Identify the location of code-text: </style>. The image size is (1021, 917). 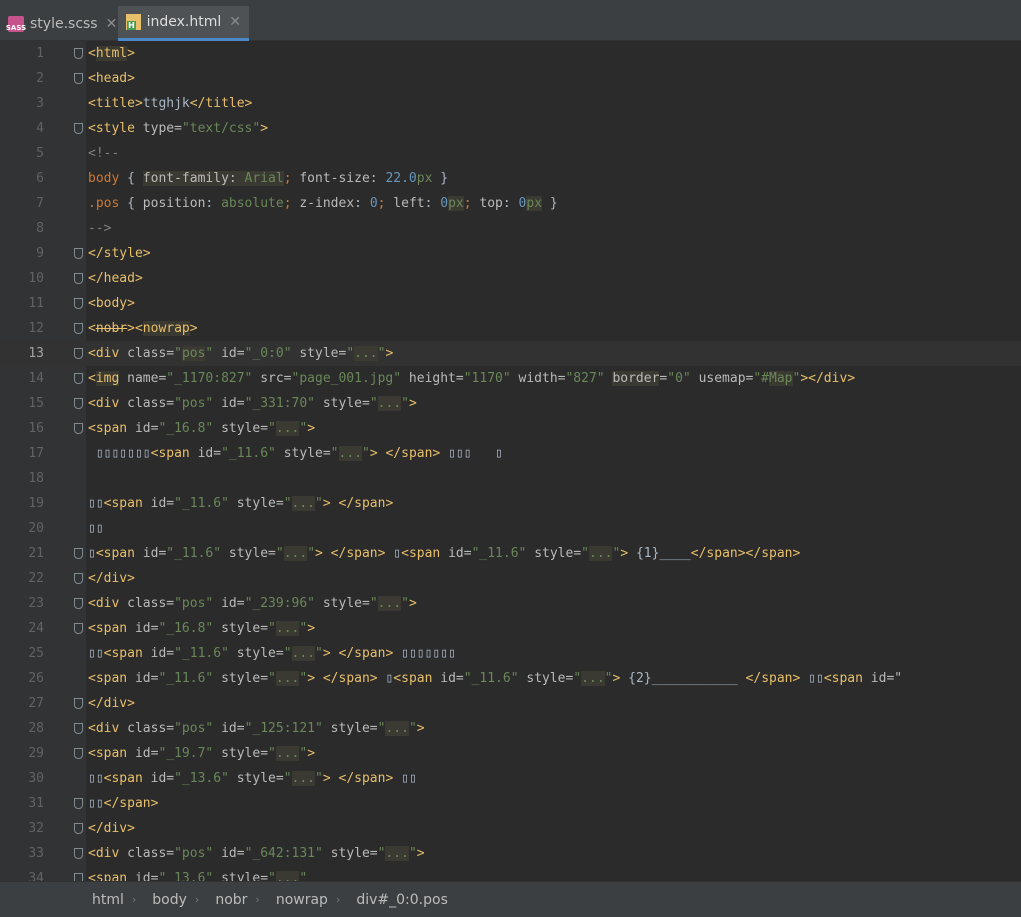
(119, 253).